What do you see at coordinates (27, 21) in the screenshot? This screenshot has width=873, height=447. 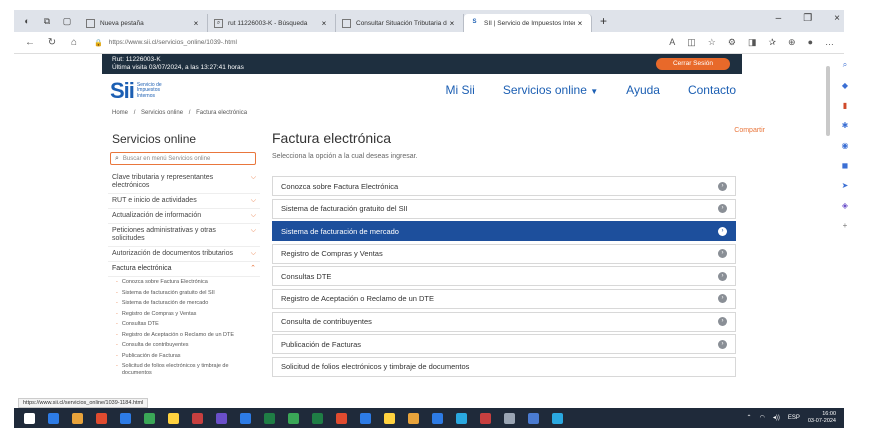 I see `profile-icon: ◐` at bounding box center [27, 21].